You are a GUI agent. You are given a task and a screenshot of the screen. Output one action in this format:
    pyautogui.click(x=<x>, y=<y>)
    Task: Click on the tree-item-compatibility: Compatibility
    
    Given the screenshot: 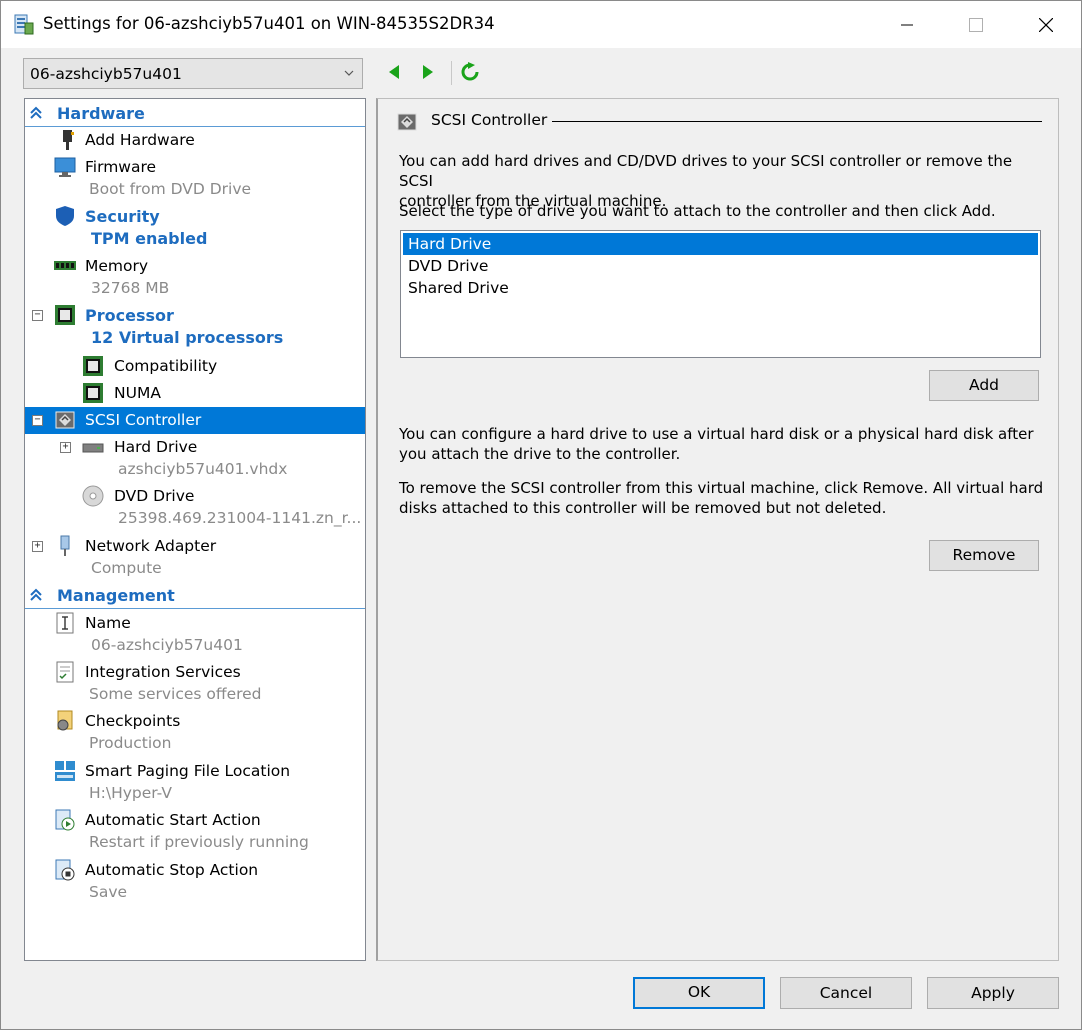 What is the action you would take?
    pyautogui.click(x=195, y=367)
    